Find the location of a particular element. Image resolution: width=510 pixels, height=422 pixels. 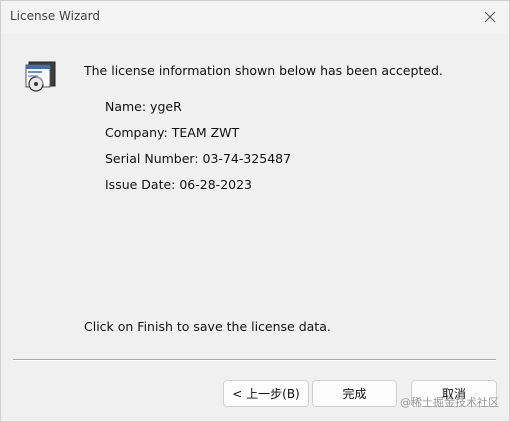

cancel-button: 取消 is located at coordinates (454, 393).